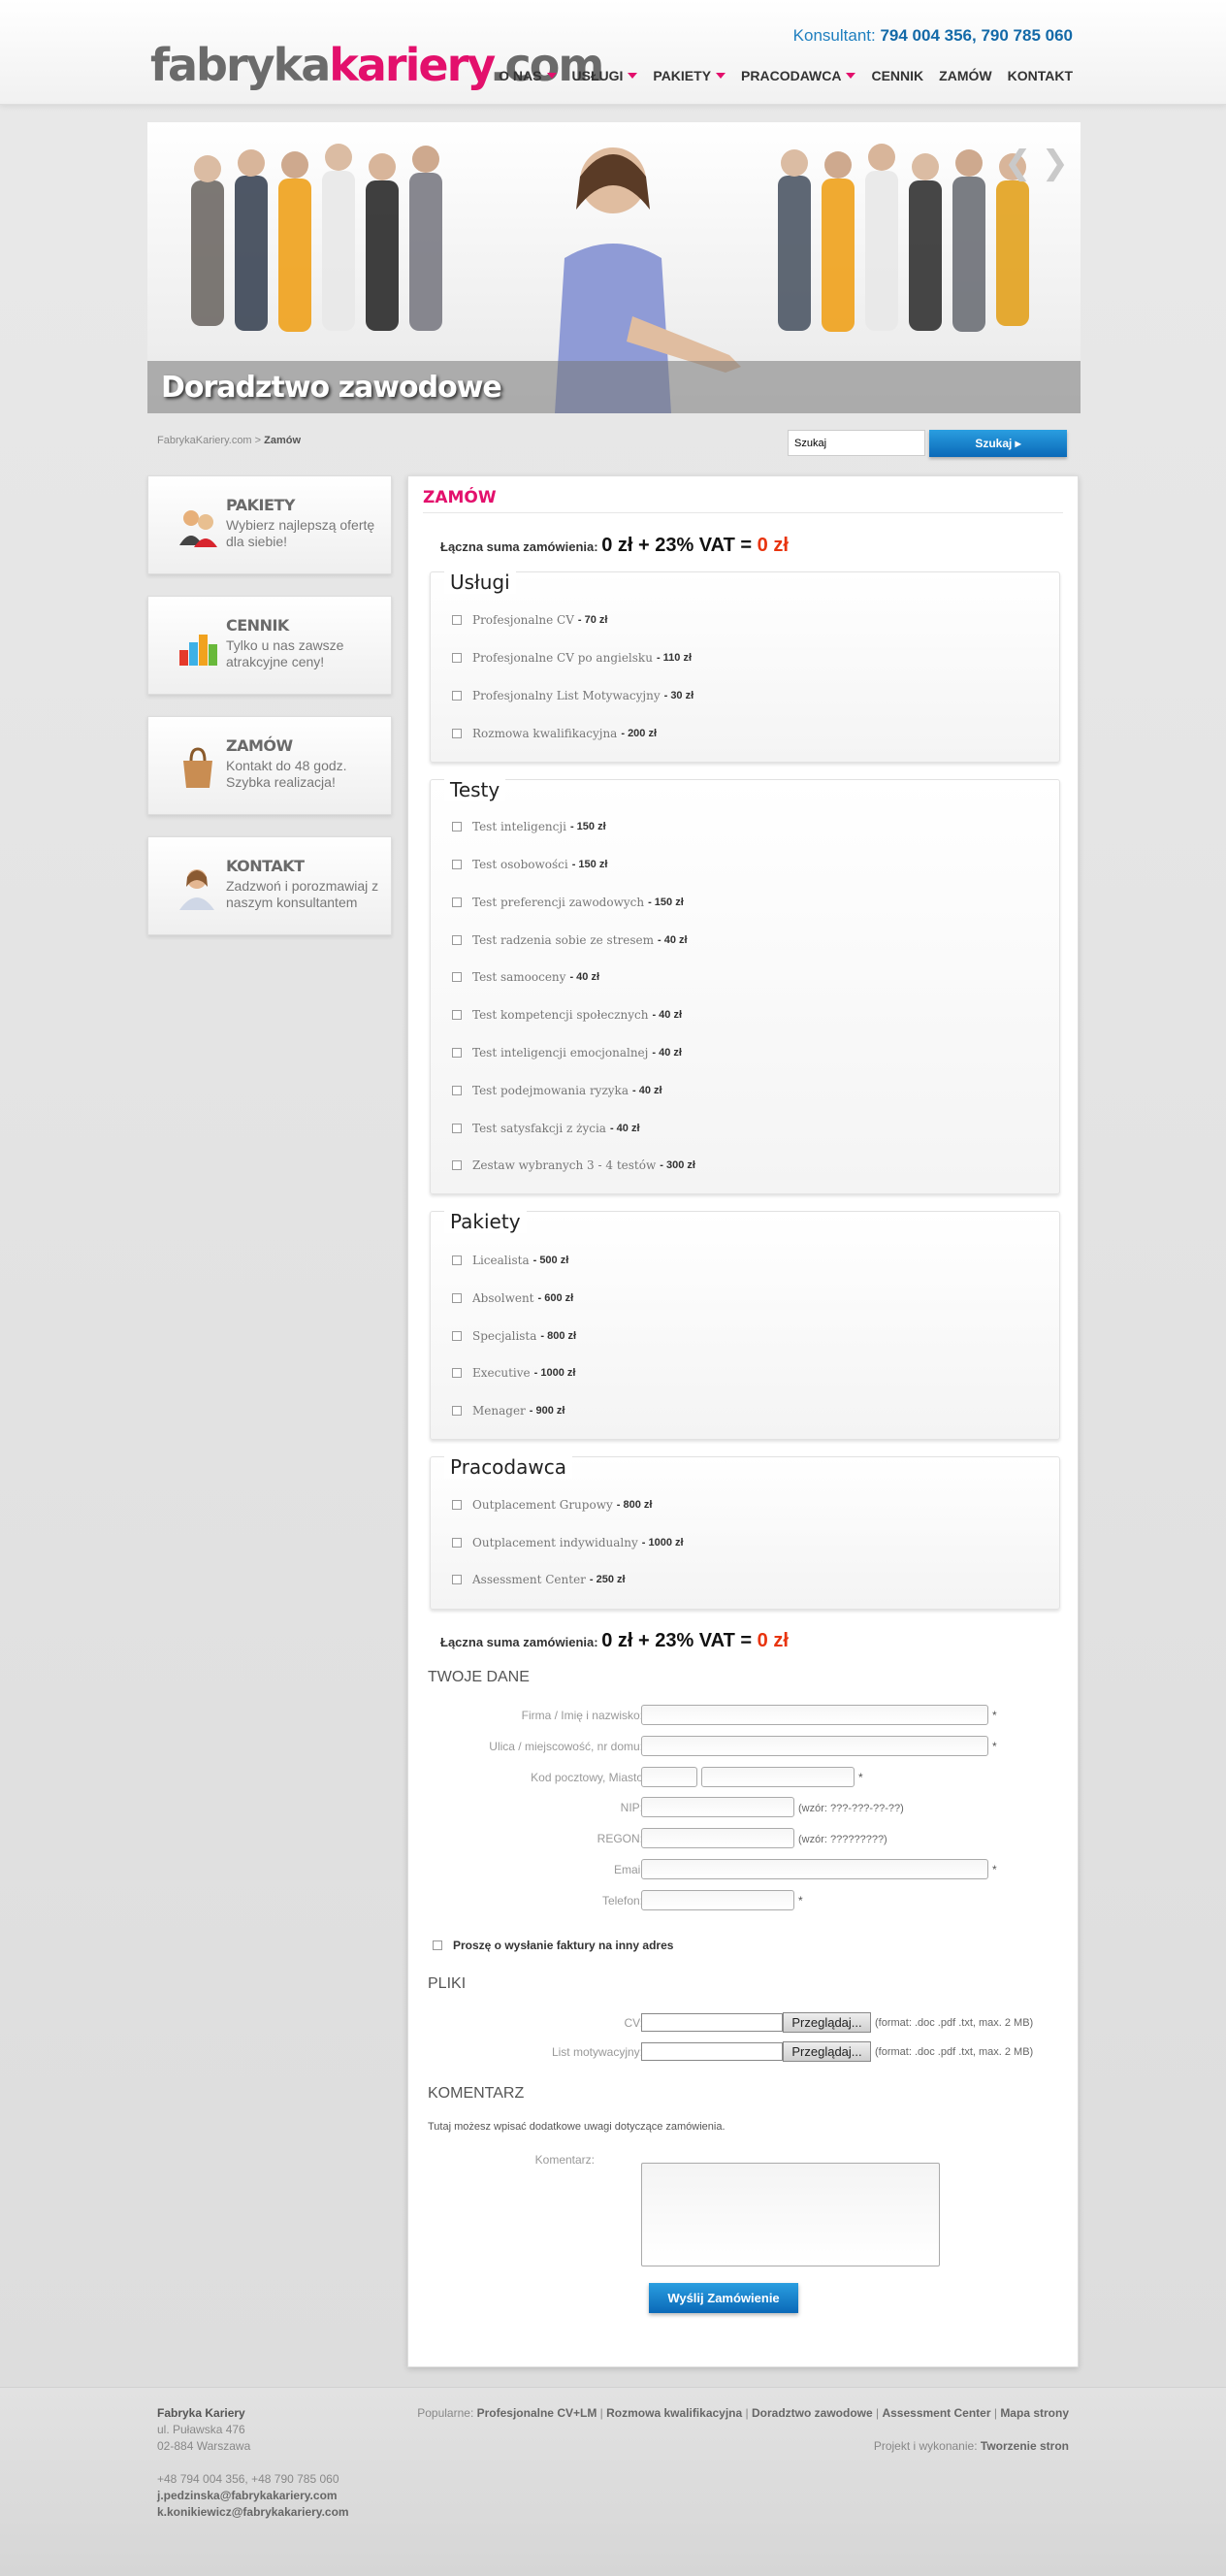  I want to click on slider-next-icon: ❯, so click(1056, 163).